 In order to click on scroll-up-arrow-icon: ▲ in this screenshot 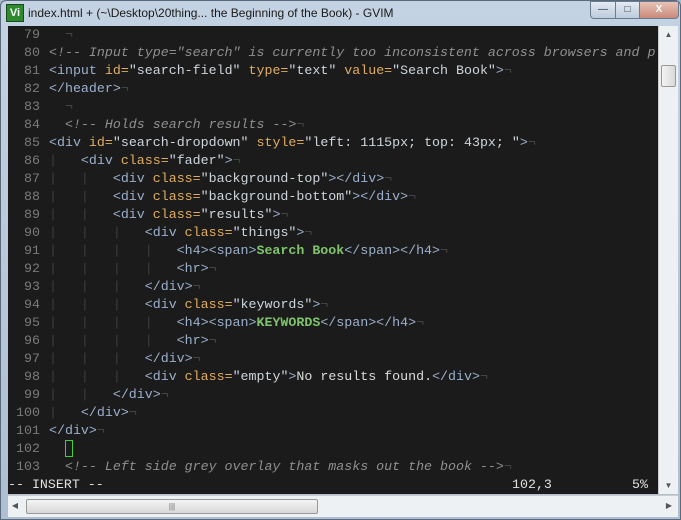, I will do `click(668, 34)`.